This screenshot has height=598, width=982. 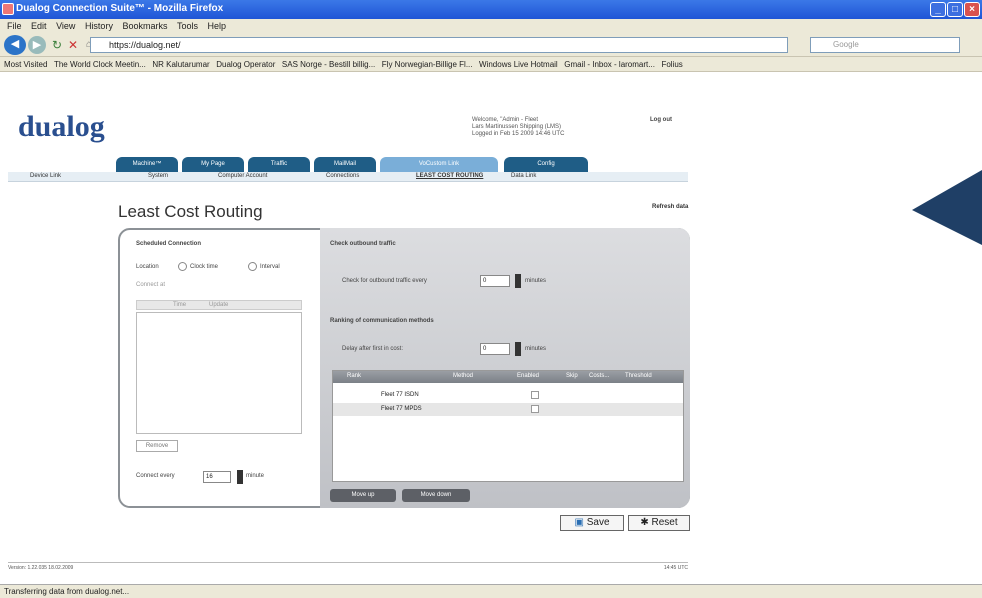 I want to click on dualog-logo: dualog, so click(x=61, y=126).